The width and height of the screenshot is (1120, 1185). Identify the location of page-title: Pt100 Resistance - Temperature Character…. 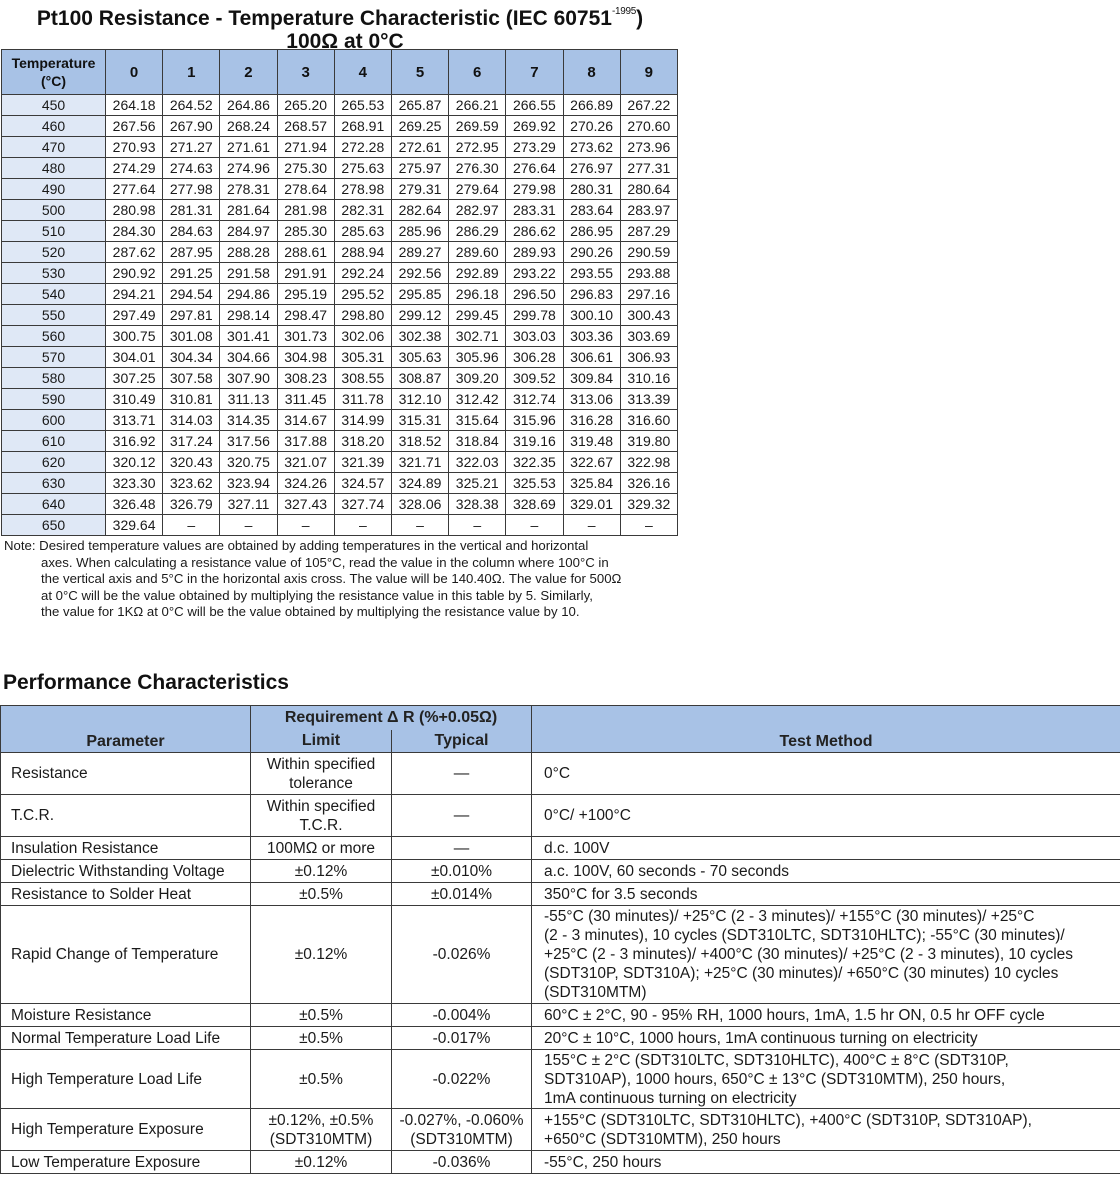
(345, 26).